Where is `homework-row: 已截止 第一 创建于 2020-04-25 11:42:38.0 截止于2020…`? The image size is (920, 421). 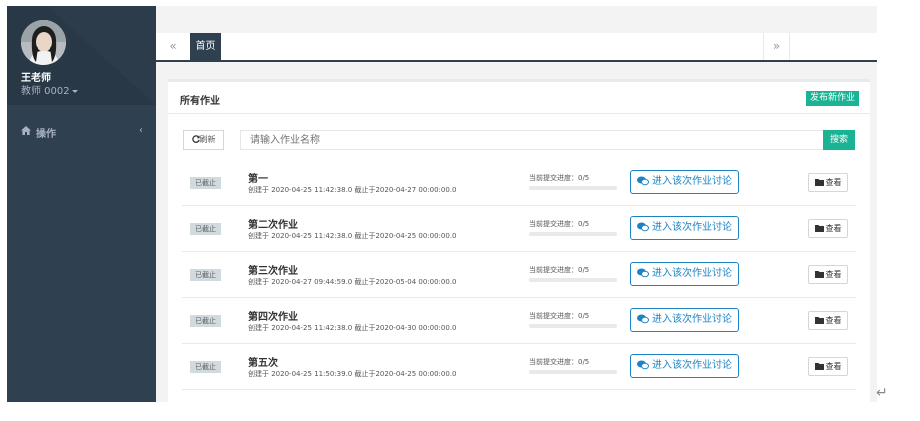
homework-row: 已截止 第一 创建于 2020-04-25 11:42:38.0 截止于2020… is located at coordinates (519, 183).